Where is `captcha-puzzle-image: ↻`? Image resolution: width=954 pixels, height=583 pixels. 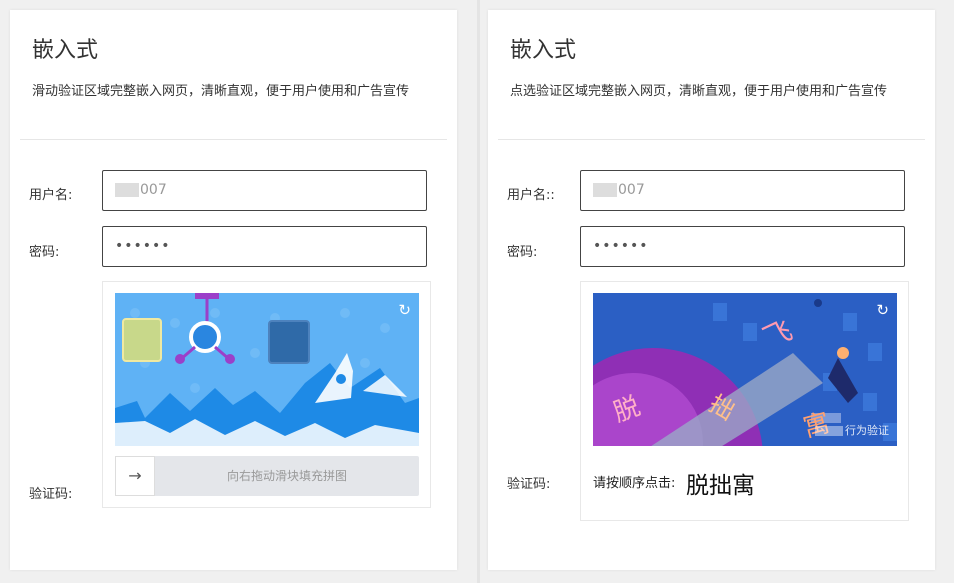
captcha-puzzle-image: ↻ is located at coordinates (267, 369).